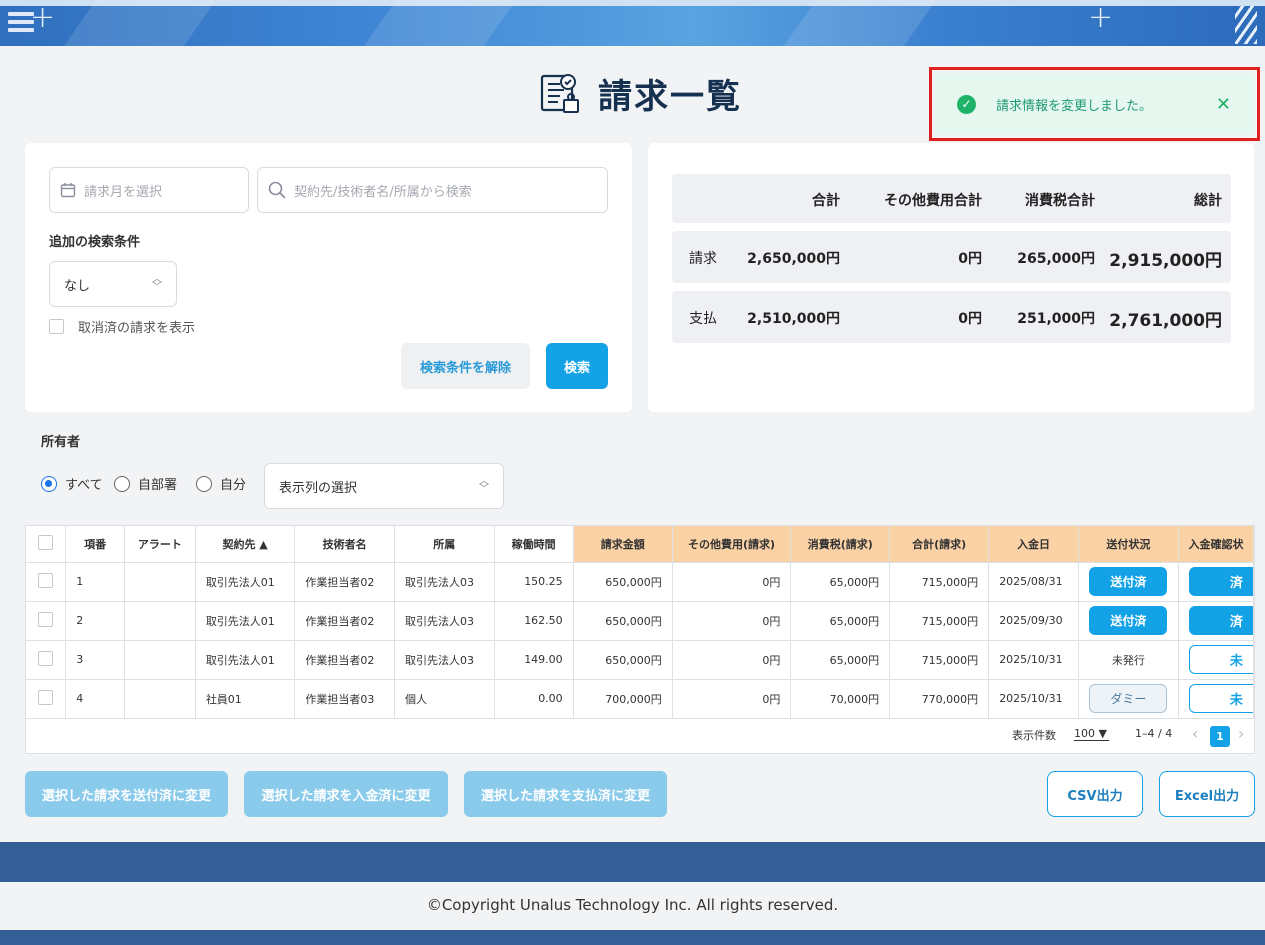 Image resolution: width=1265 pixels, height=945 pixels. Describe the element at coordinates (72, 483) in the screenshot. I see `owner-radio-all: すべて` at that location.